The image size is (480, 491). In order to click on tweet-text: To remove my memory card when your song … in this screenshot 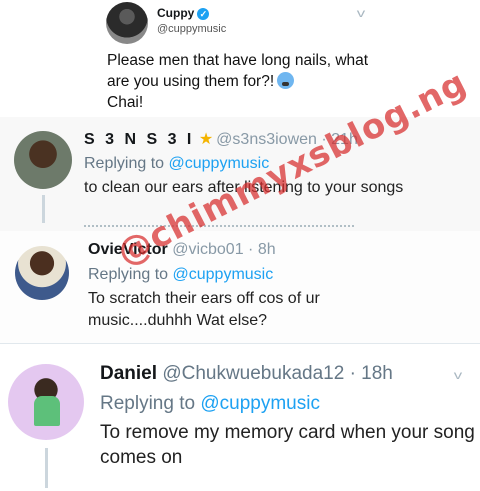, I will do `click(287, 445)`.